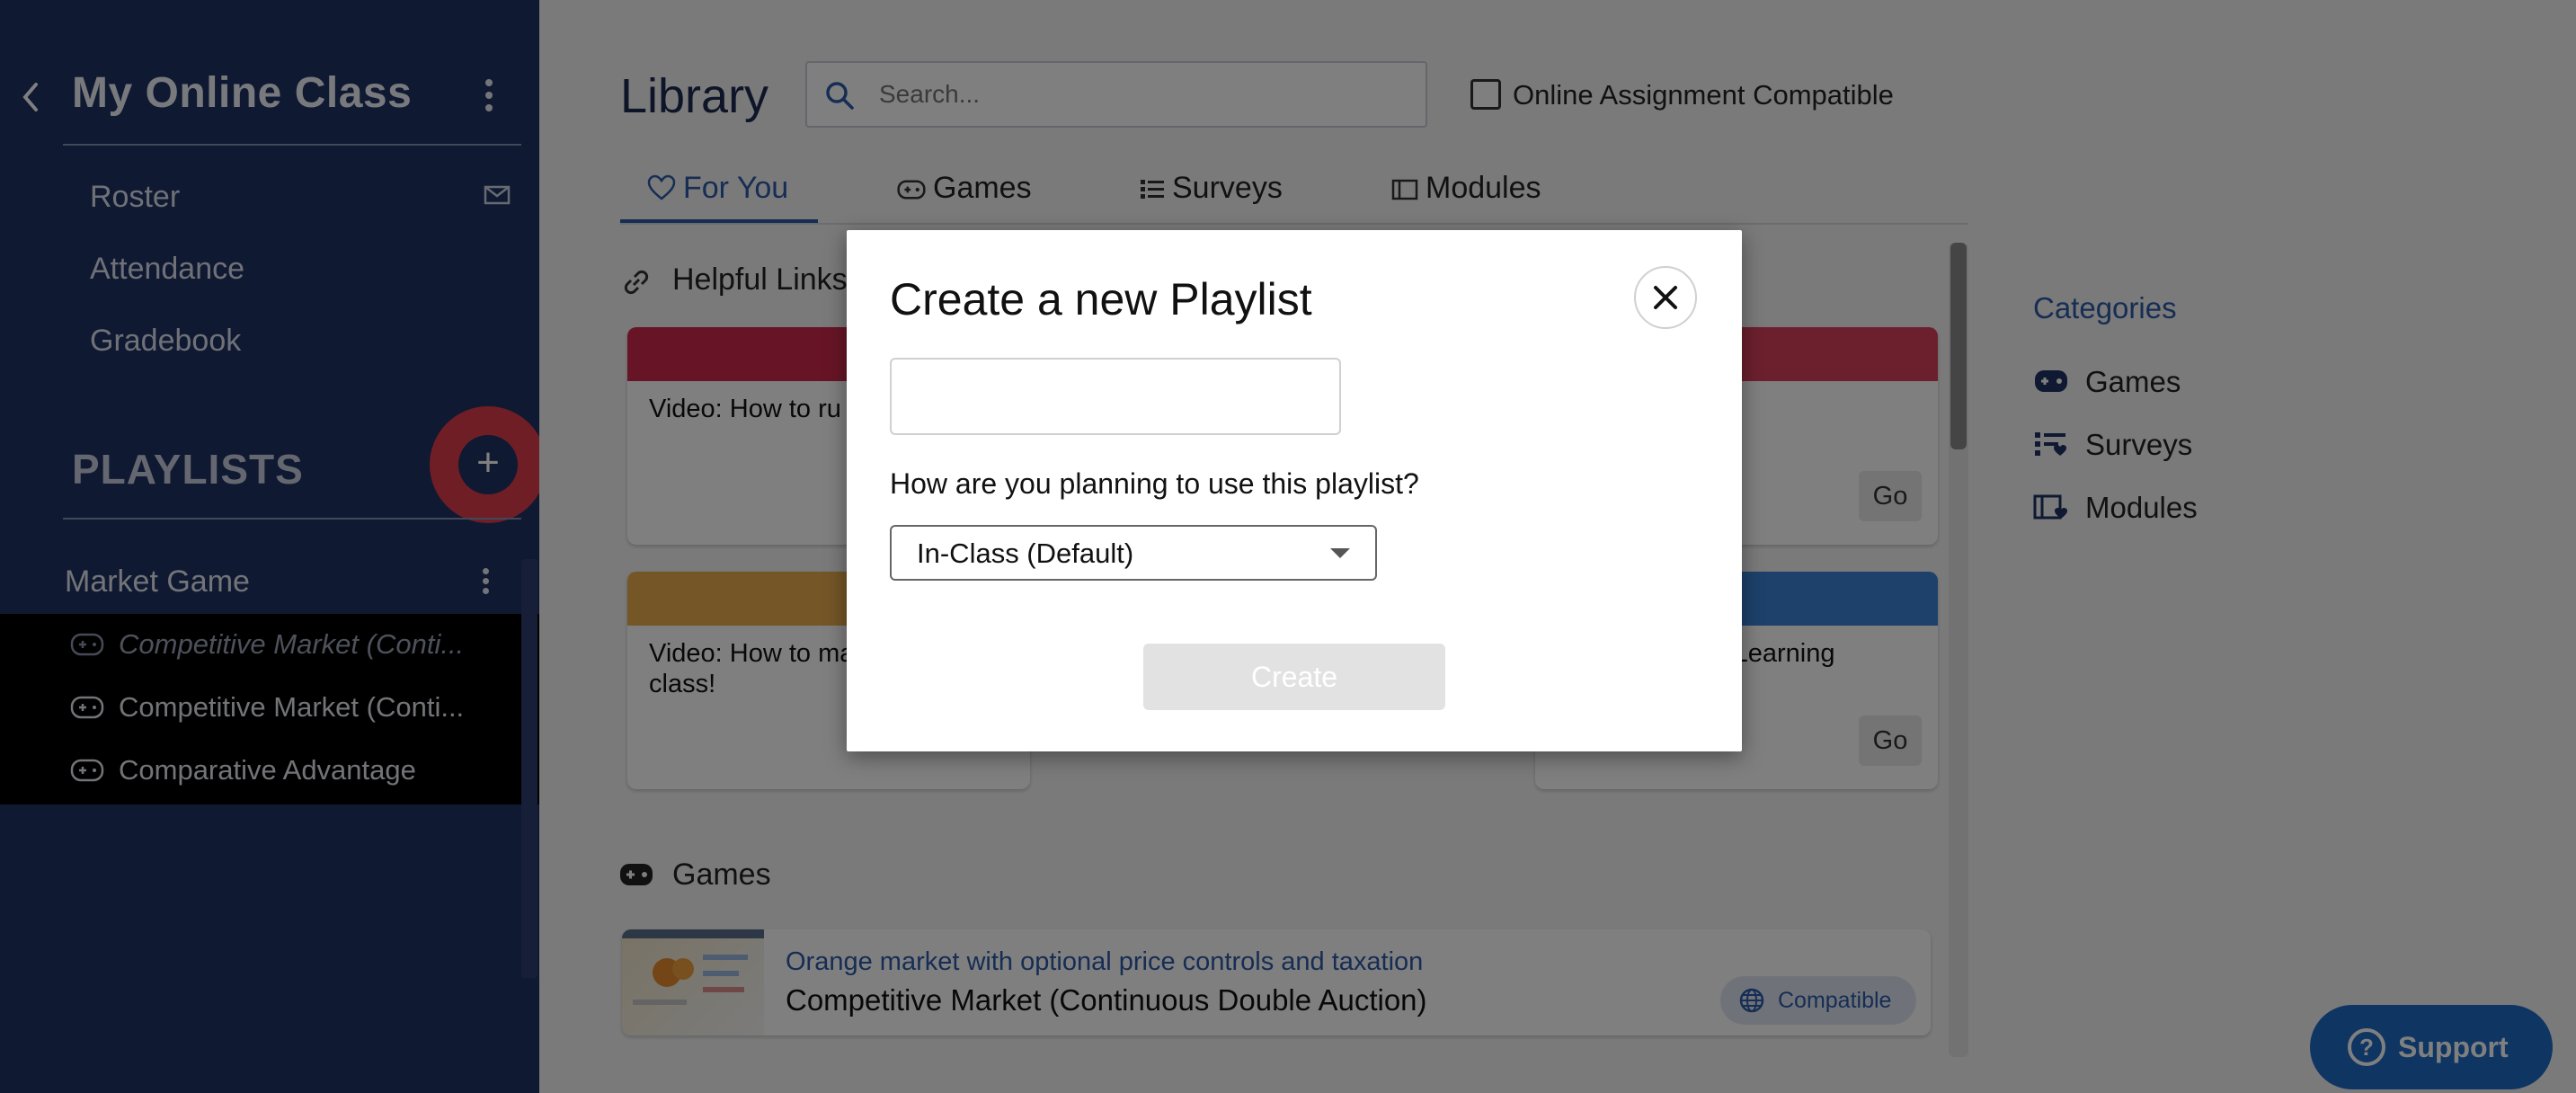  I want to click on usage-select: In-Class (Default), so click(1133, 553).